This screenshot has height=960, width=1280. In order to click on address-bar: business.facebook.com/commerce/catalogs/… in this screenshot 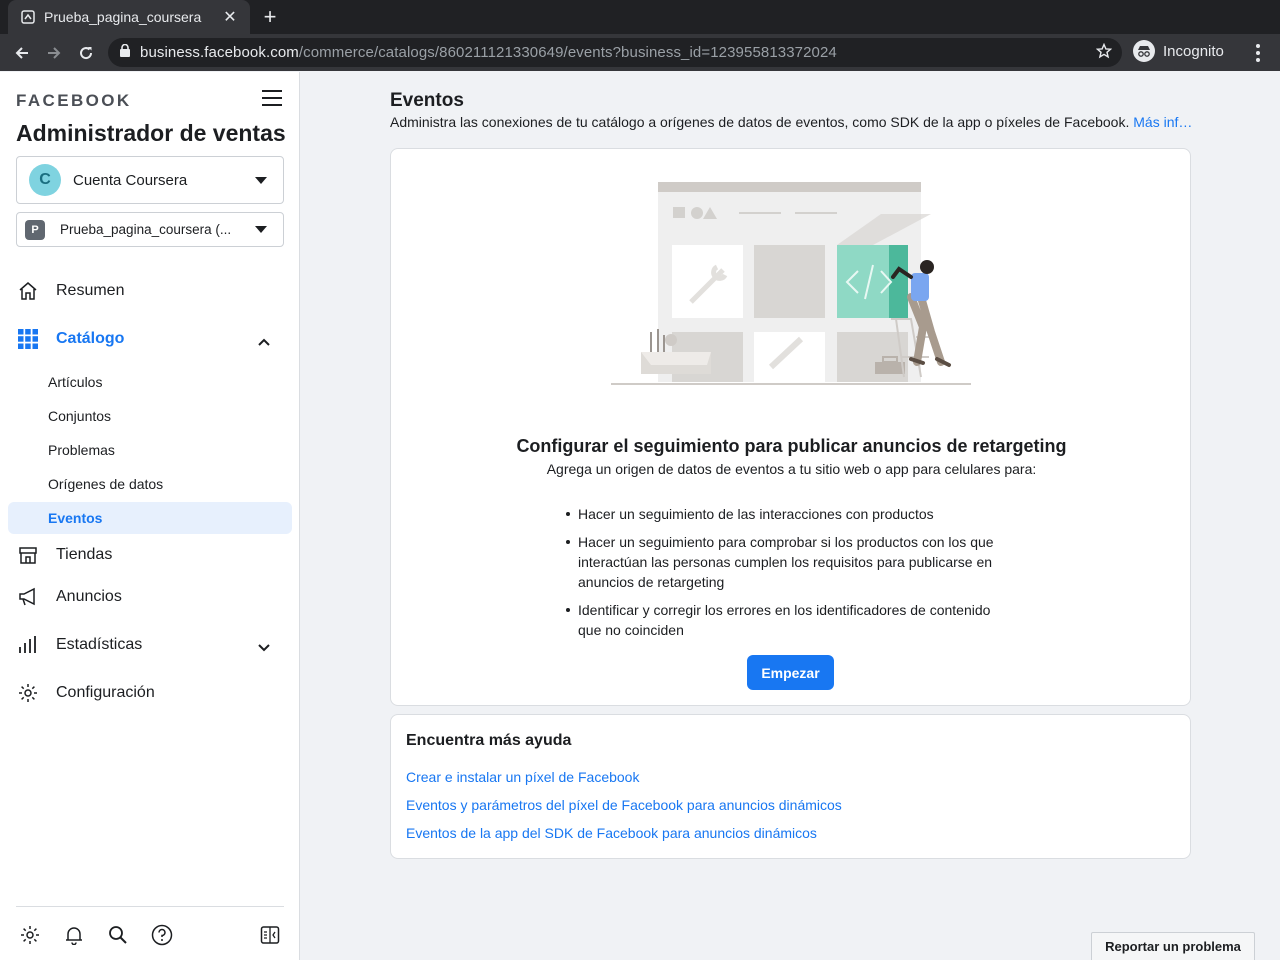, I will do `click(615, 52)`.